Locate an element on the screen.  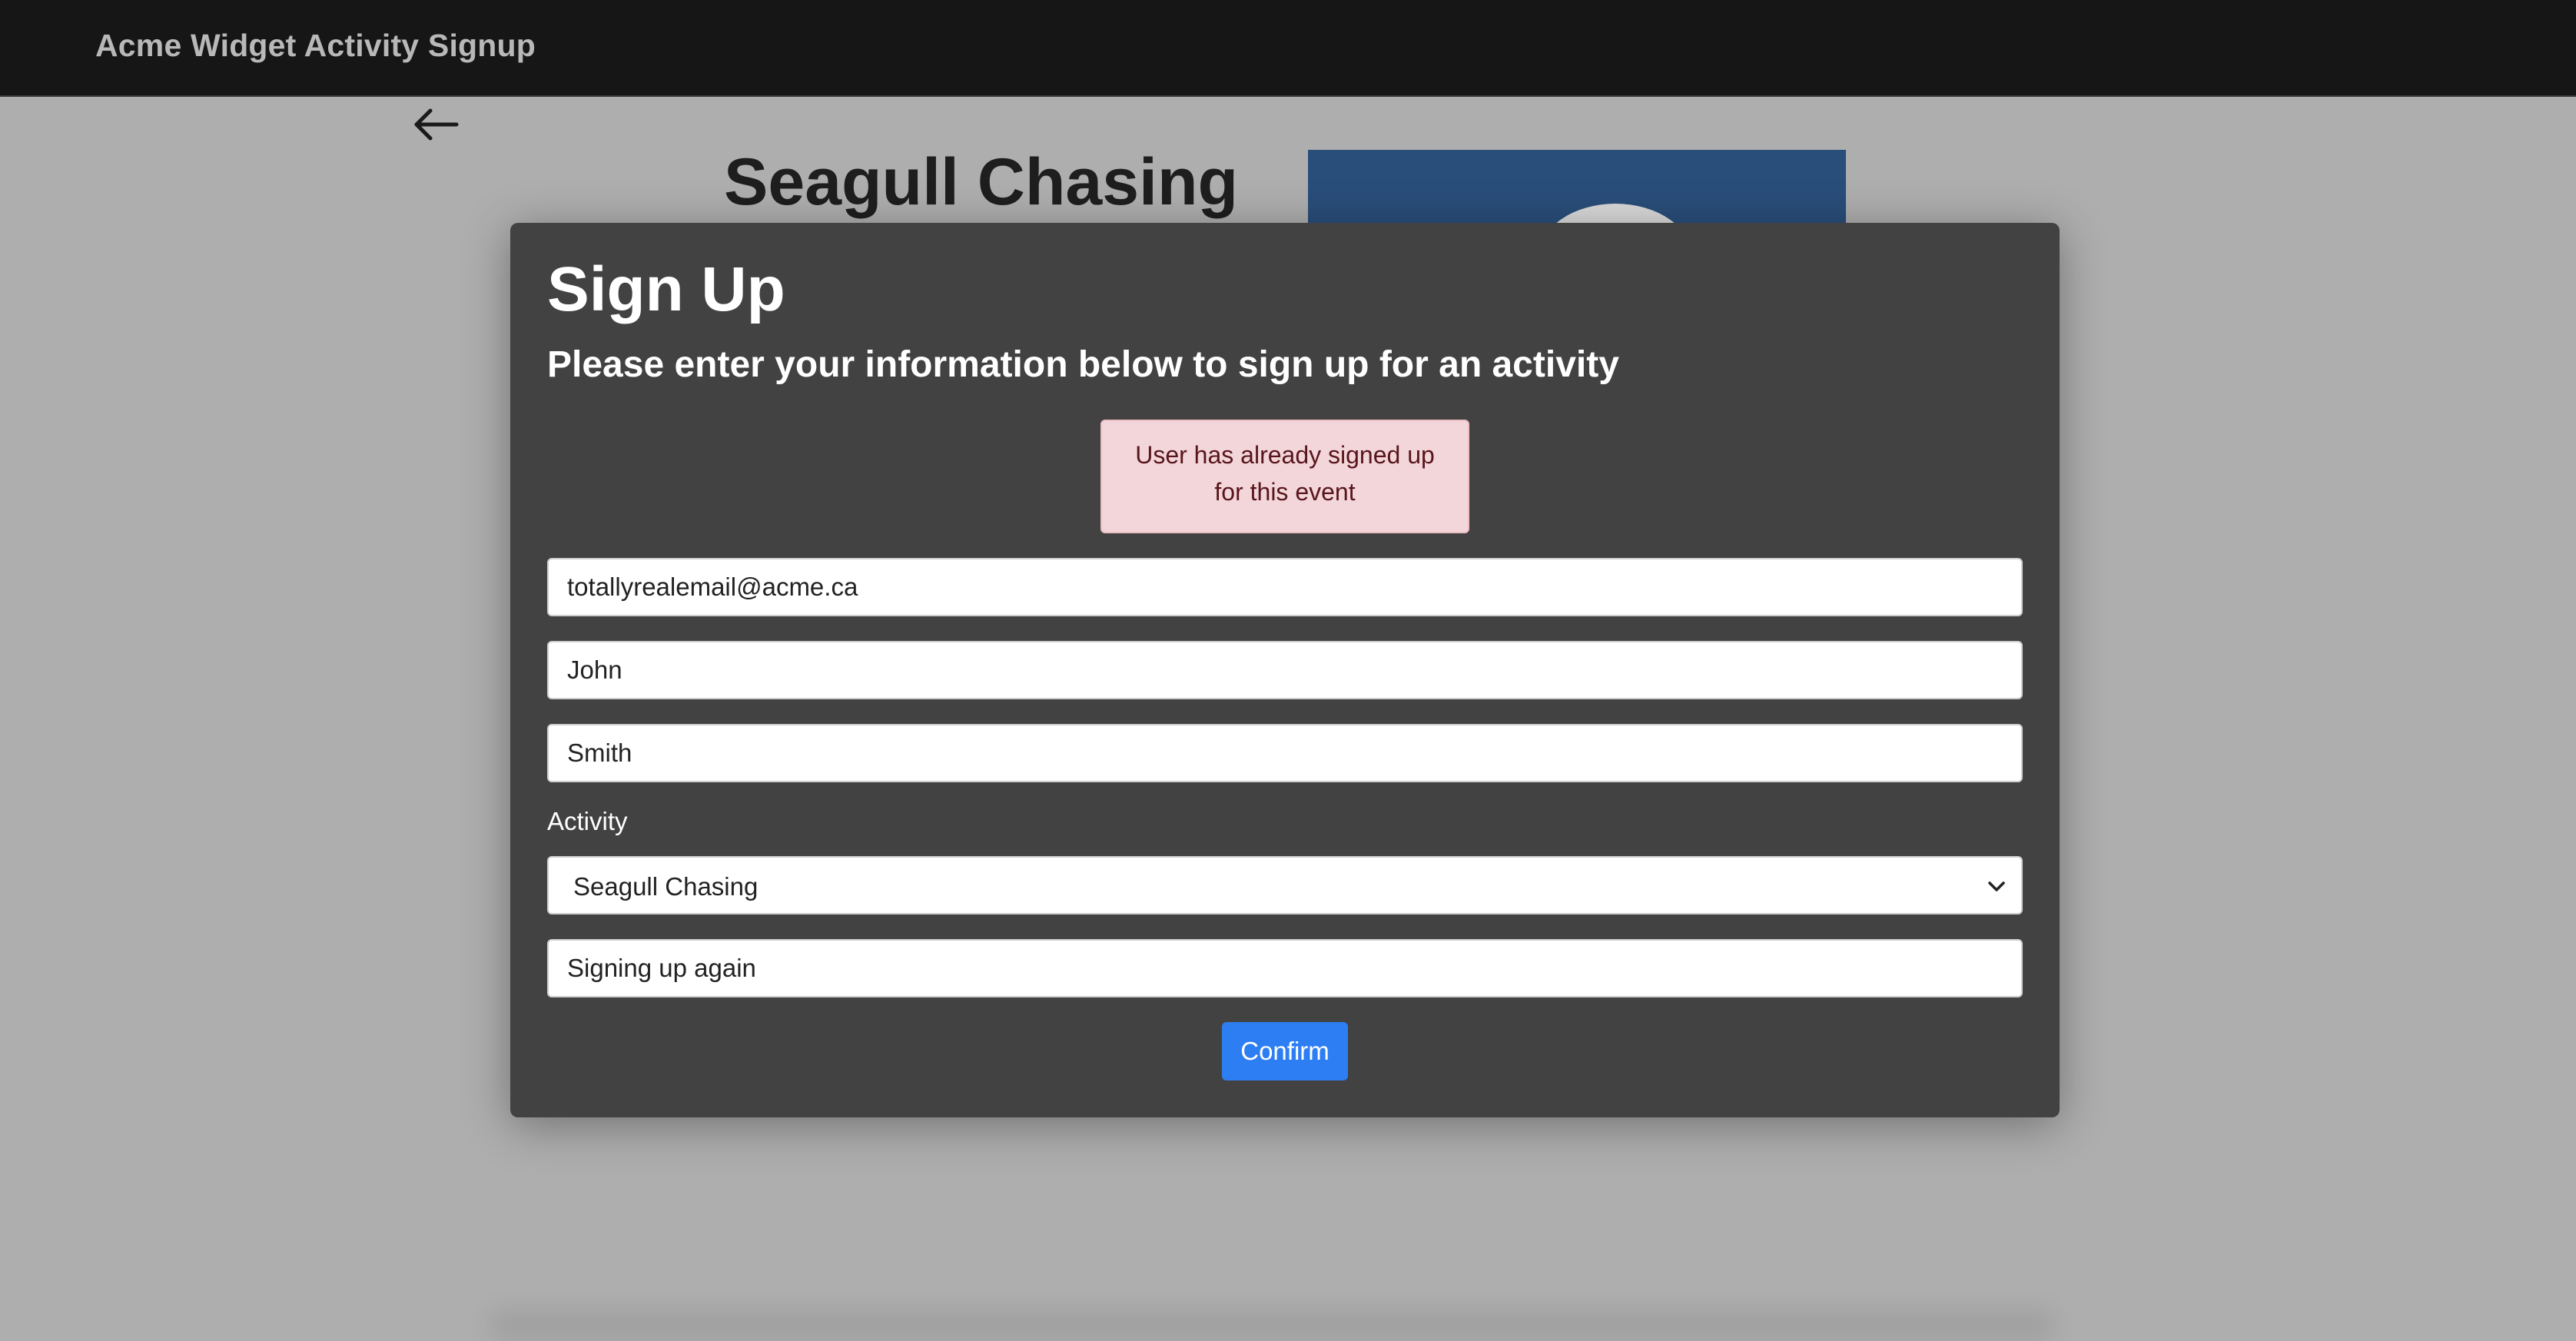
activity-select: Seagull Chasing is located at coordinates (1285, 885).